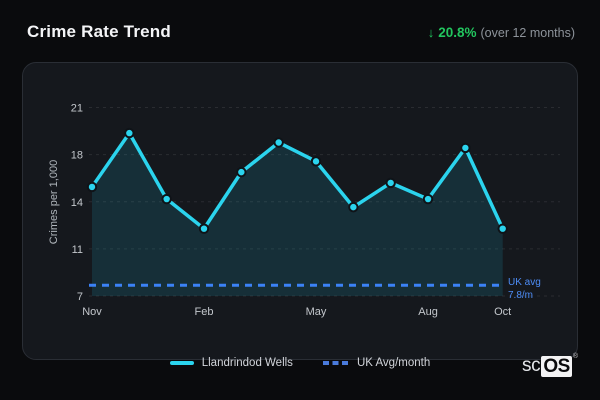 The image size is (600, 400). I want to click on delta-percent: 20.8%, so click(457, 32).